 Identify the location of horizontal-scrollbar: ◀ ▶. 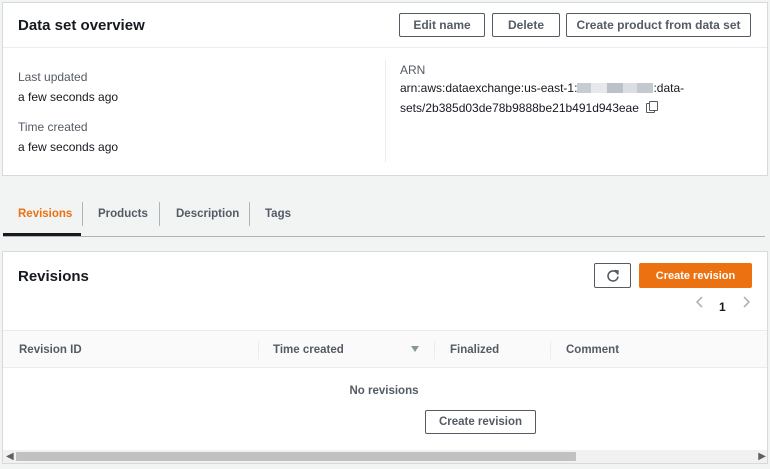
(385, 456).